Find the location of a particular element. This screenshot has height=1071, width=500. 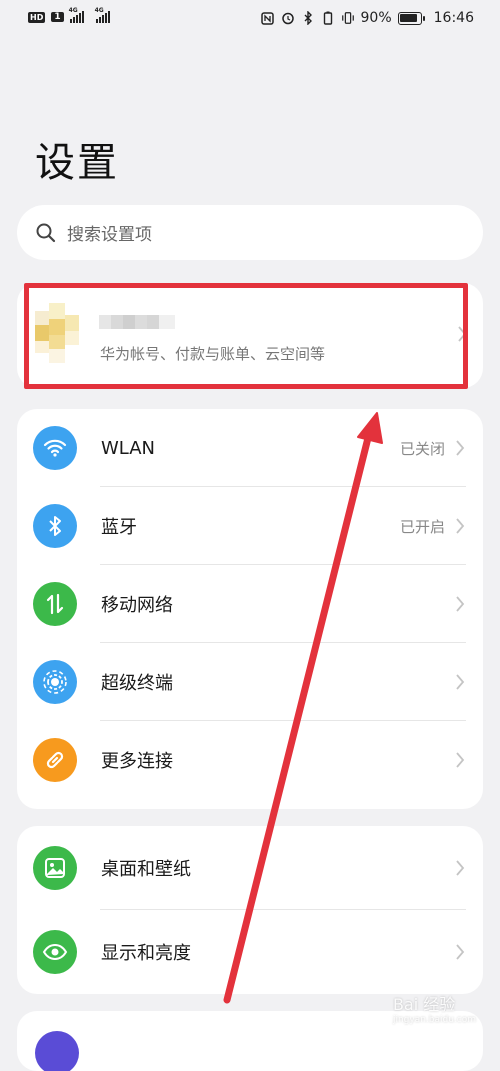

settings-item-value: 已开启 is located at coordinates (422, 526).